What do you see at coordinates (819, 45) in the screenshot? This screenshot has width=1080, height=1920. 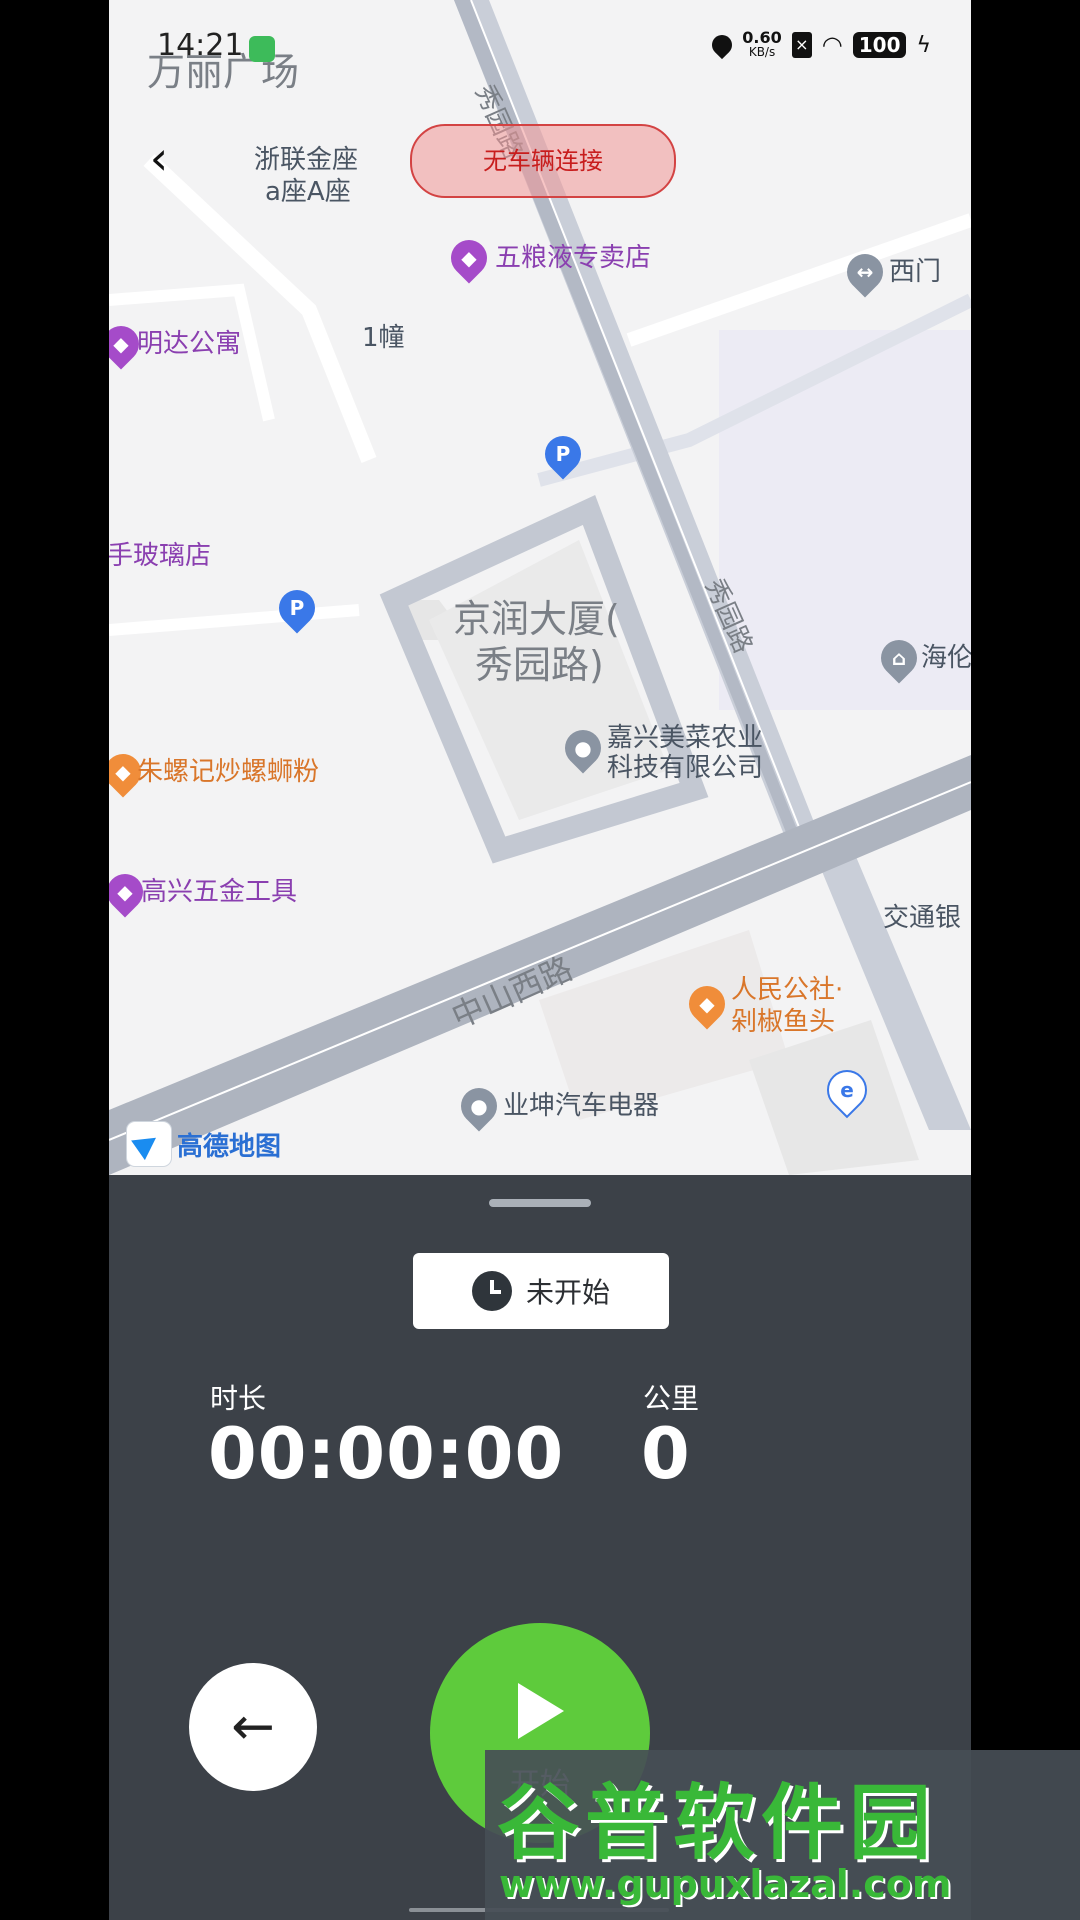 I see `status-icons: 0.60 KB/s × ◠ 100 ϟ` at bounding box center [819, 45].